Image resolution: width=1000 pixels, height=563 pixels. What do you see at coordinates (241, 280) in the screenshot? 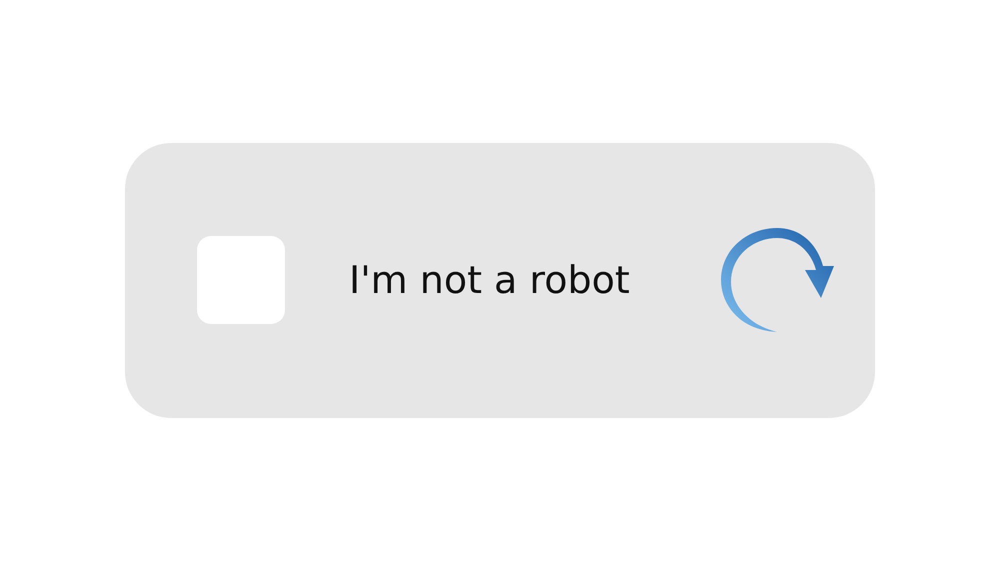
I see `checkbox` at bounding box center [241, 280].